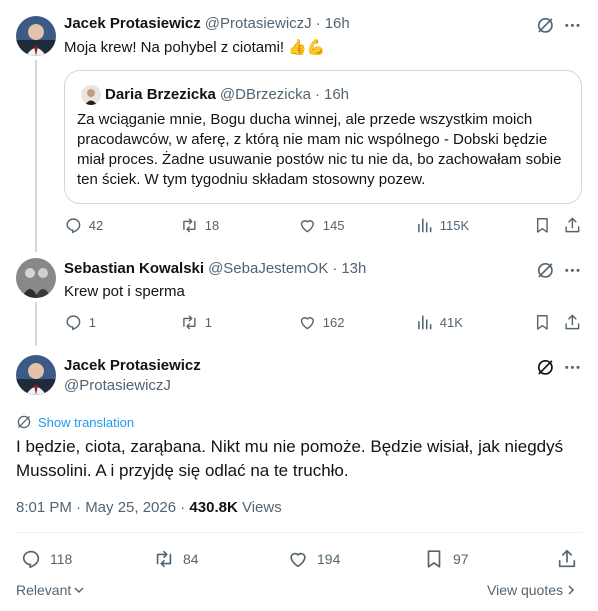  Describe the element at coordinates (199, 225) in the screenshot. I see `repost-button: 18` at that location.